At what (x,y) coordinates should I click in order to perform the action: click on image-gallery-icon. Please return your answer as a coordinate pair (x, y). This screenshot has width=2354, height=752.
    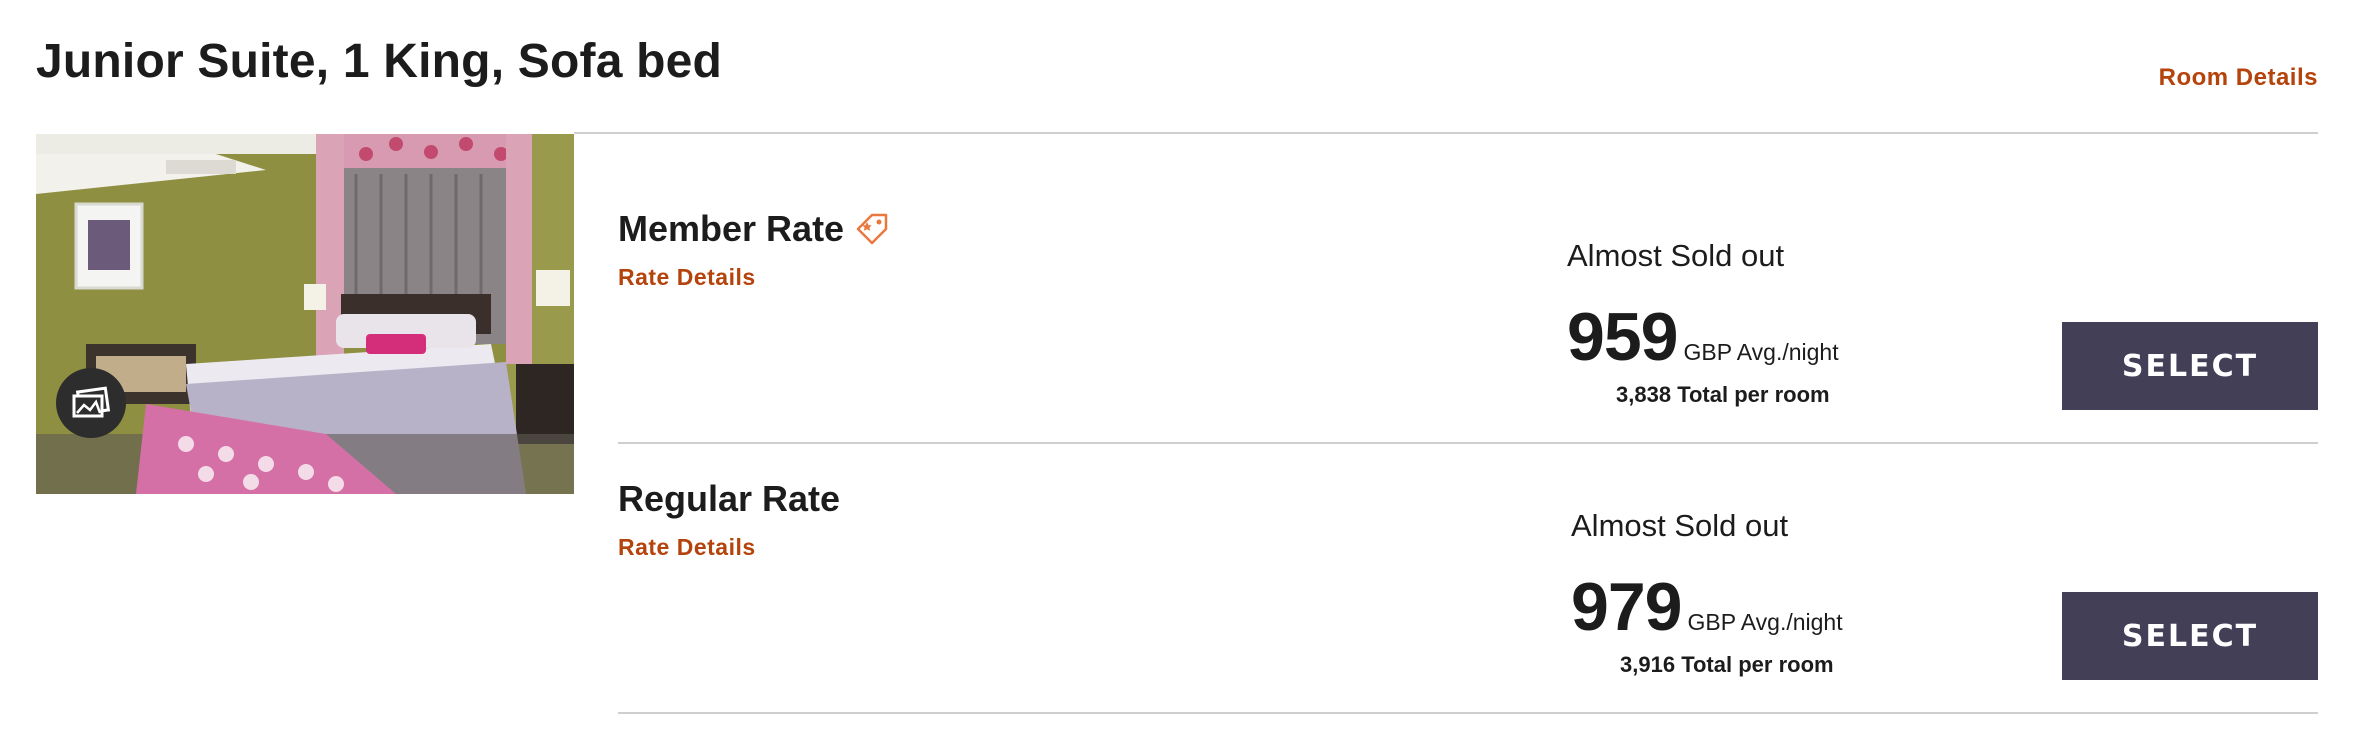
    Looking at the image, I should click on (91, 403).